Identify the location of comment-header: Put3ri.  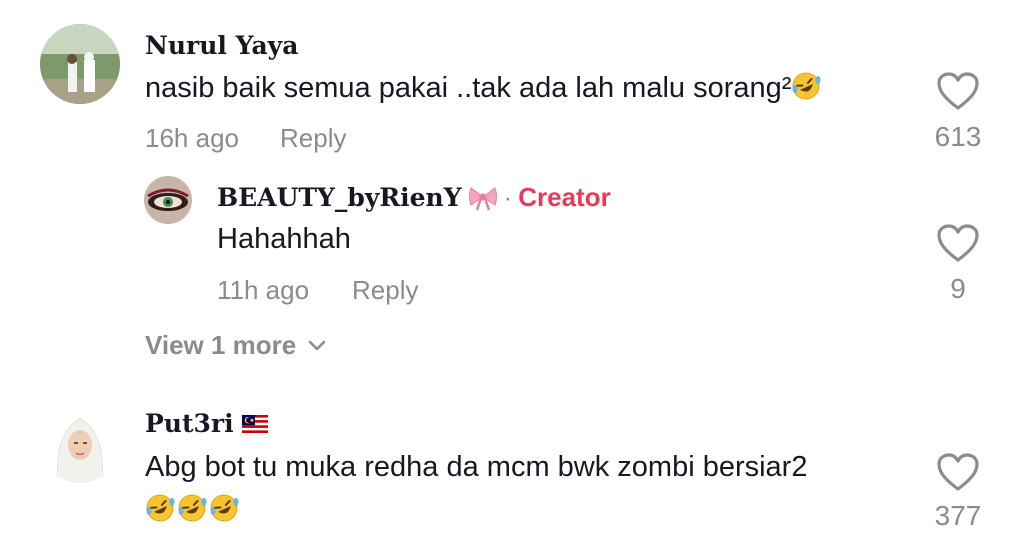
(206, 423).